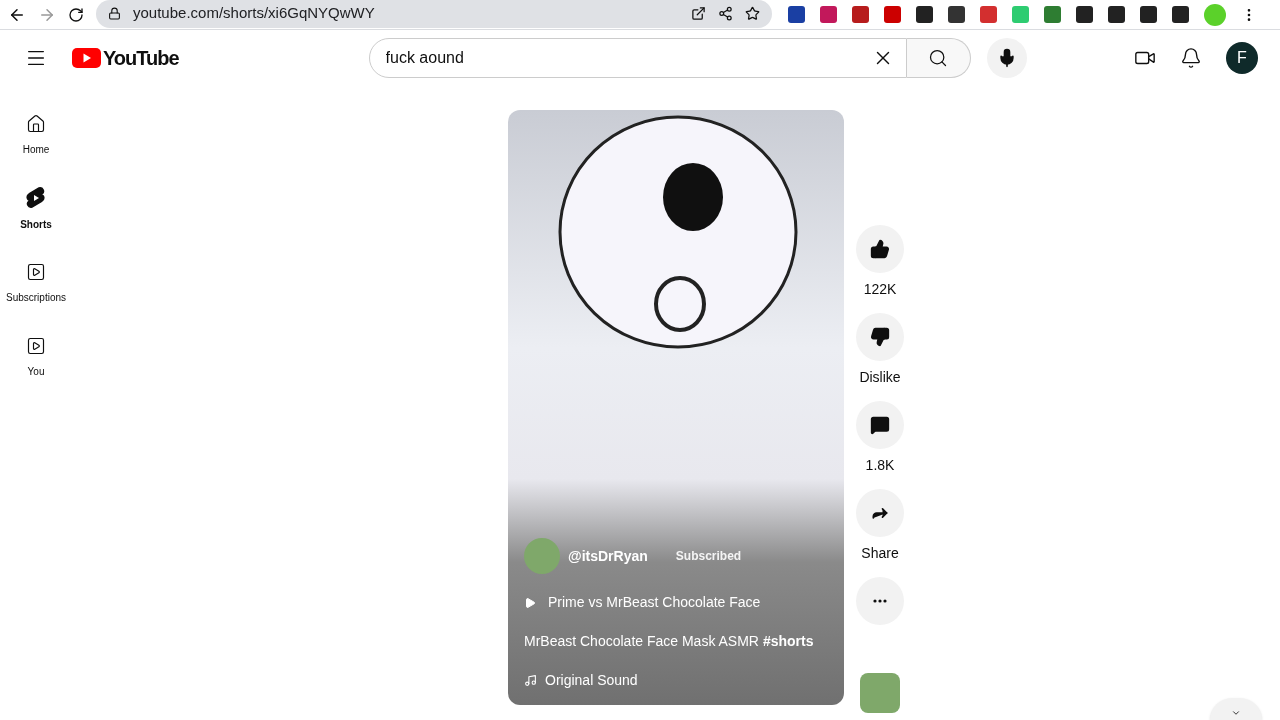 The image size is (1280, 720). I want to click on logo-text: YouTube, so click(141, 58).